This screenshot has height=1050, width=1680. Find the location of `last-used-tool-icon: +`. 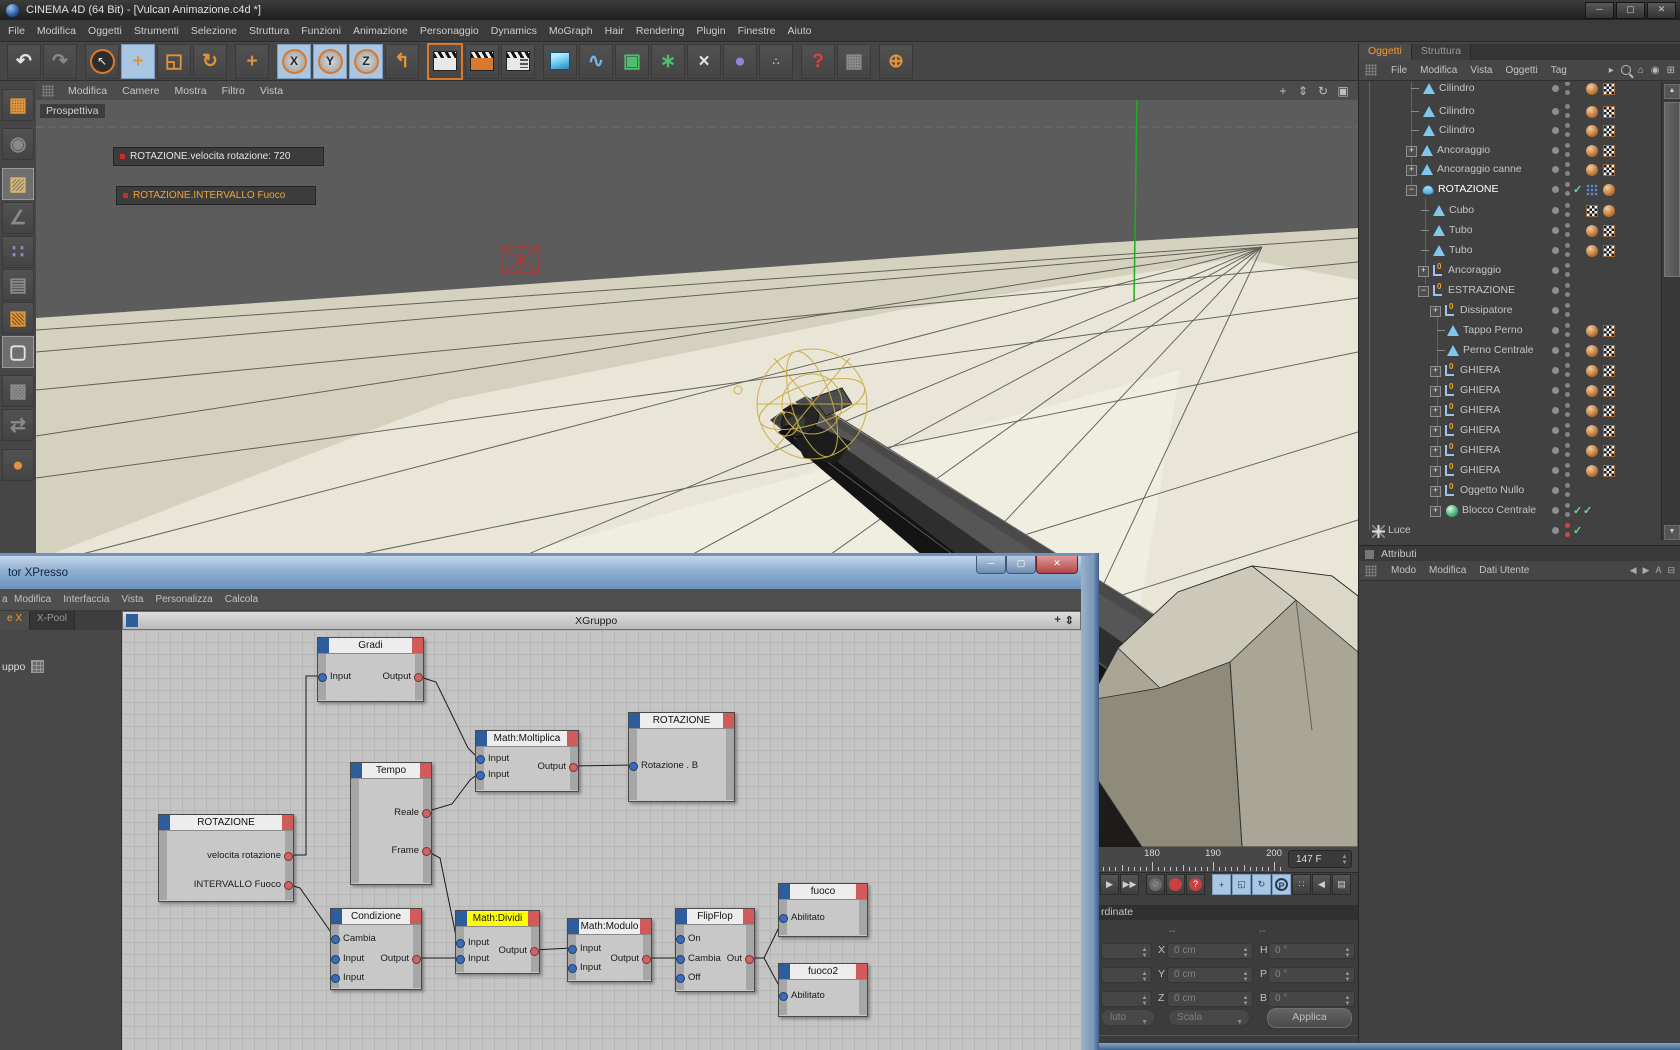

last-used-tool-icon: + is located at coordinates (252, 61).